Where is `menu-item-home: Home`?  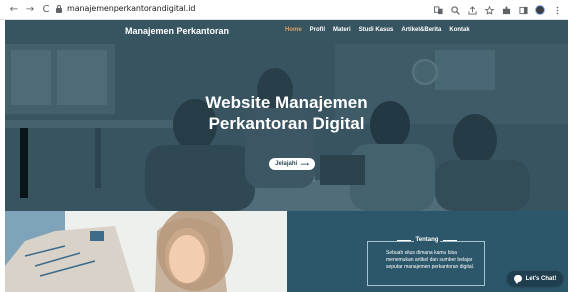 menu-item-home: Home is located at coordinates (293, 30).